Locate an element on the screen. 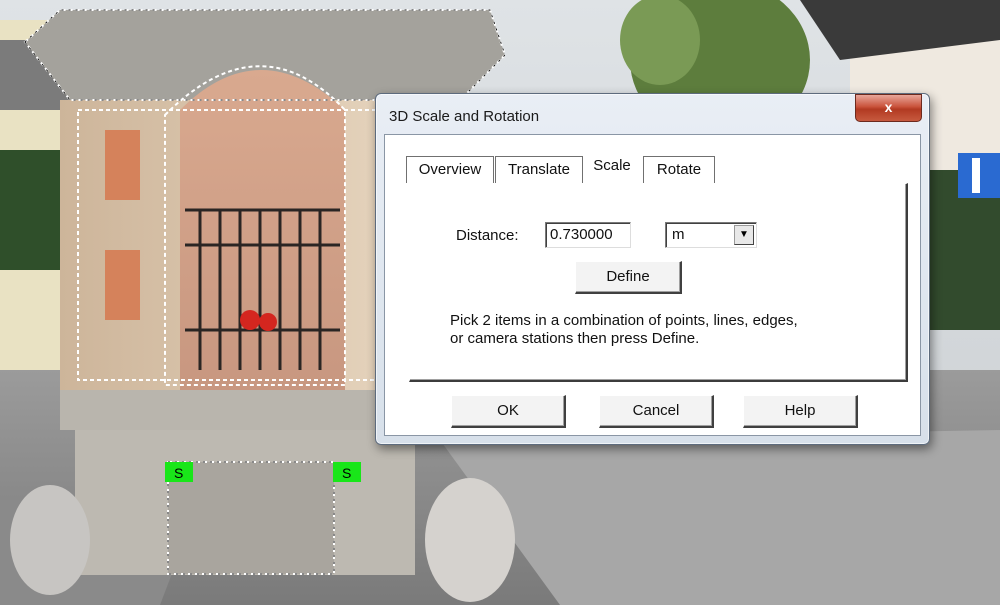  tab-scale: Scale is located at coordinates (612, 168).